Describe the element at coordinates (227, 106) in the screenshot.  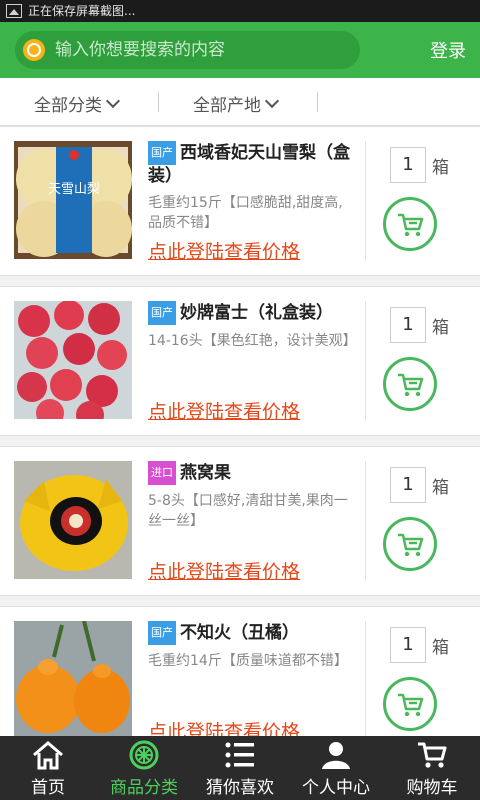
I see `origin-filter-label: 全部产地` at that location.